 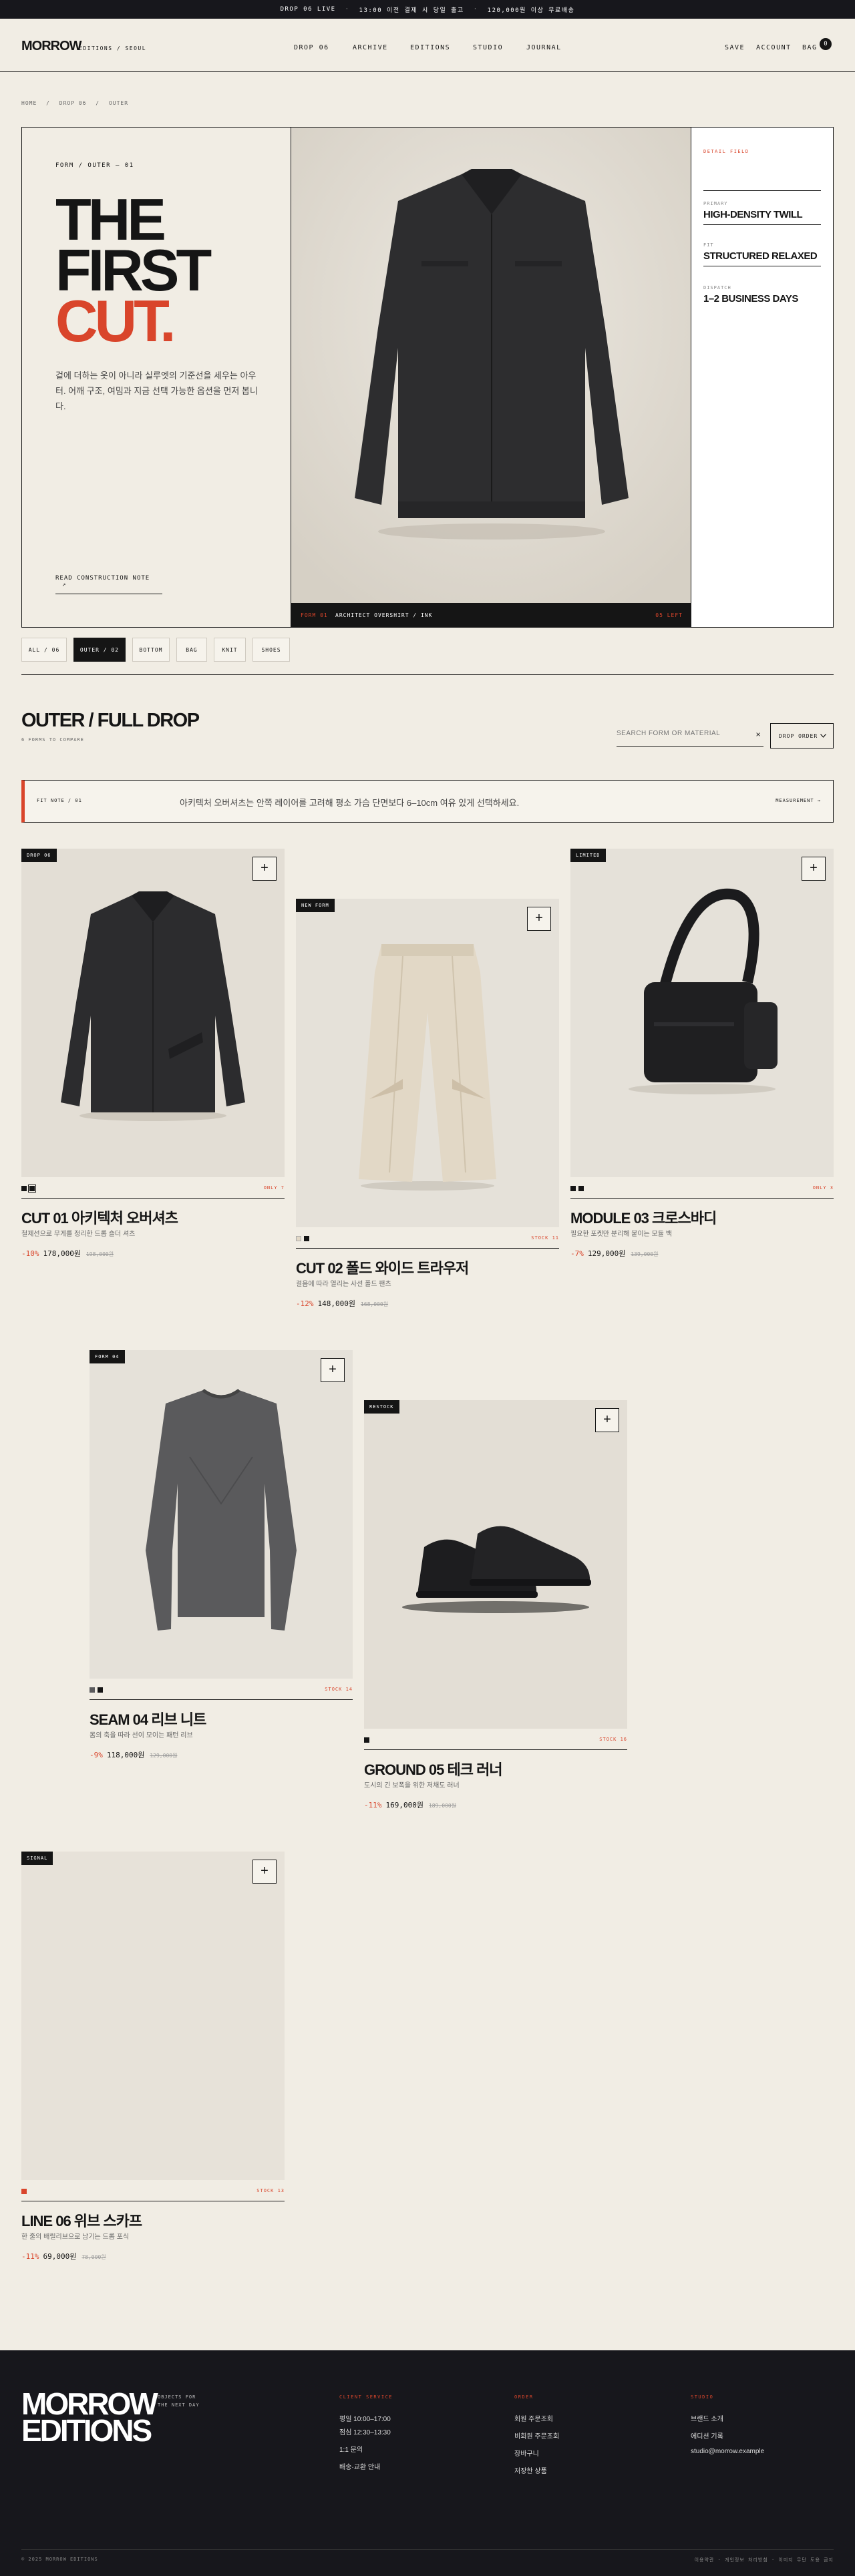 What do you see at coordinates (382, 1267) in the screenshot?
I see `product-name: CUT 02 폴드 와이드 트라우저` at bounding box center [382, 1267].